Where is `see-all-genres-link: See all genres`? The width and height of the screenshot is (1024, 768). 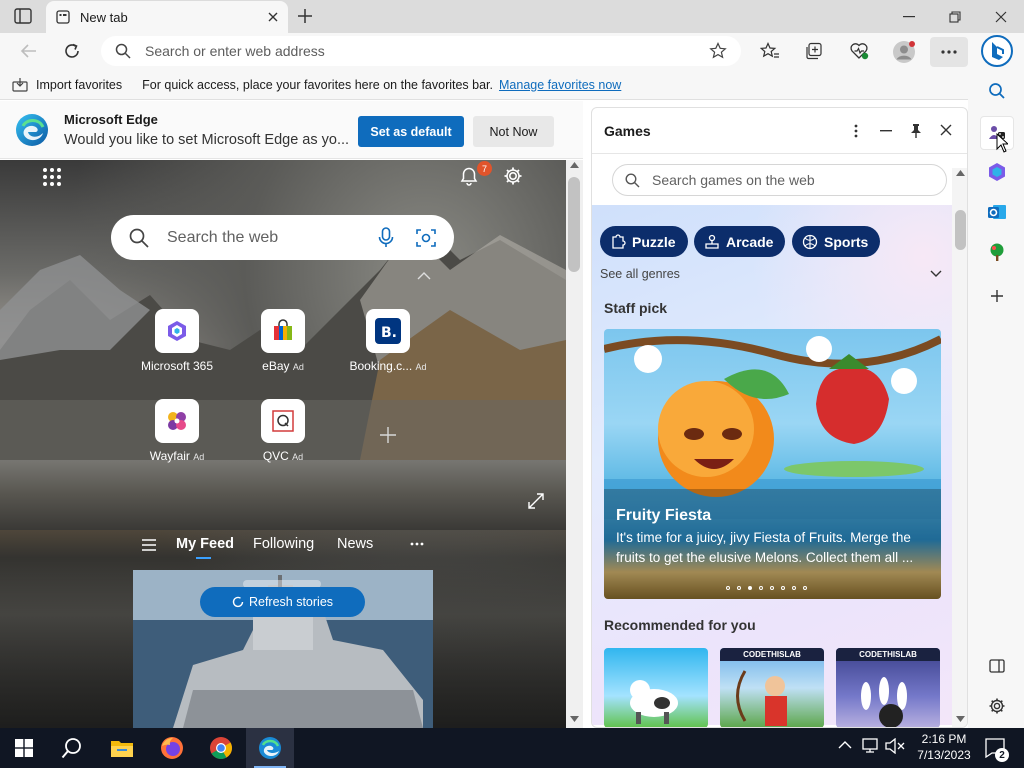 see-all-genres-link: See all genres is located at coordinates (640, 274).